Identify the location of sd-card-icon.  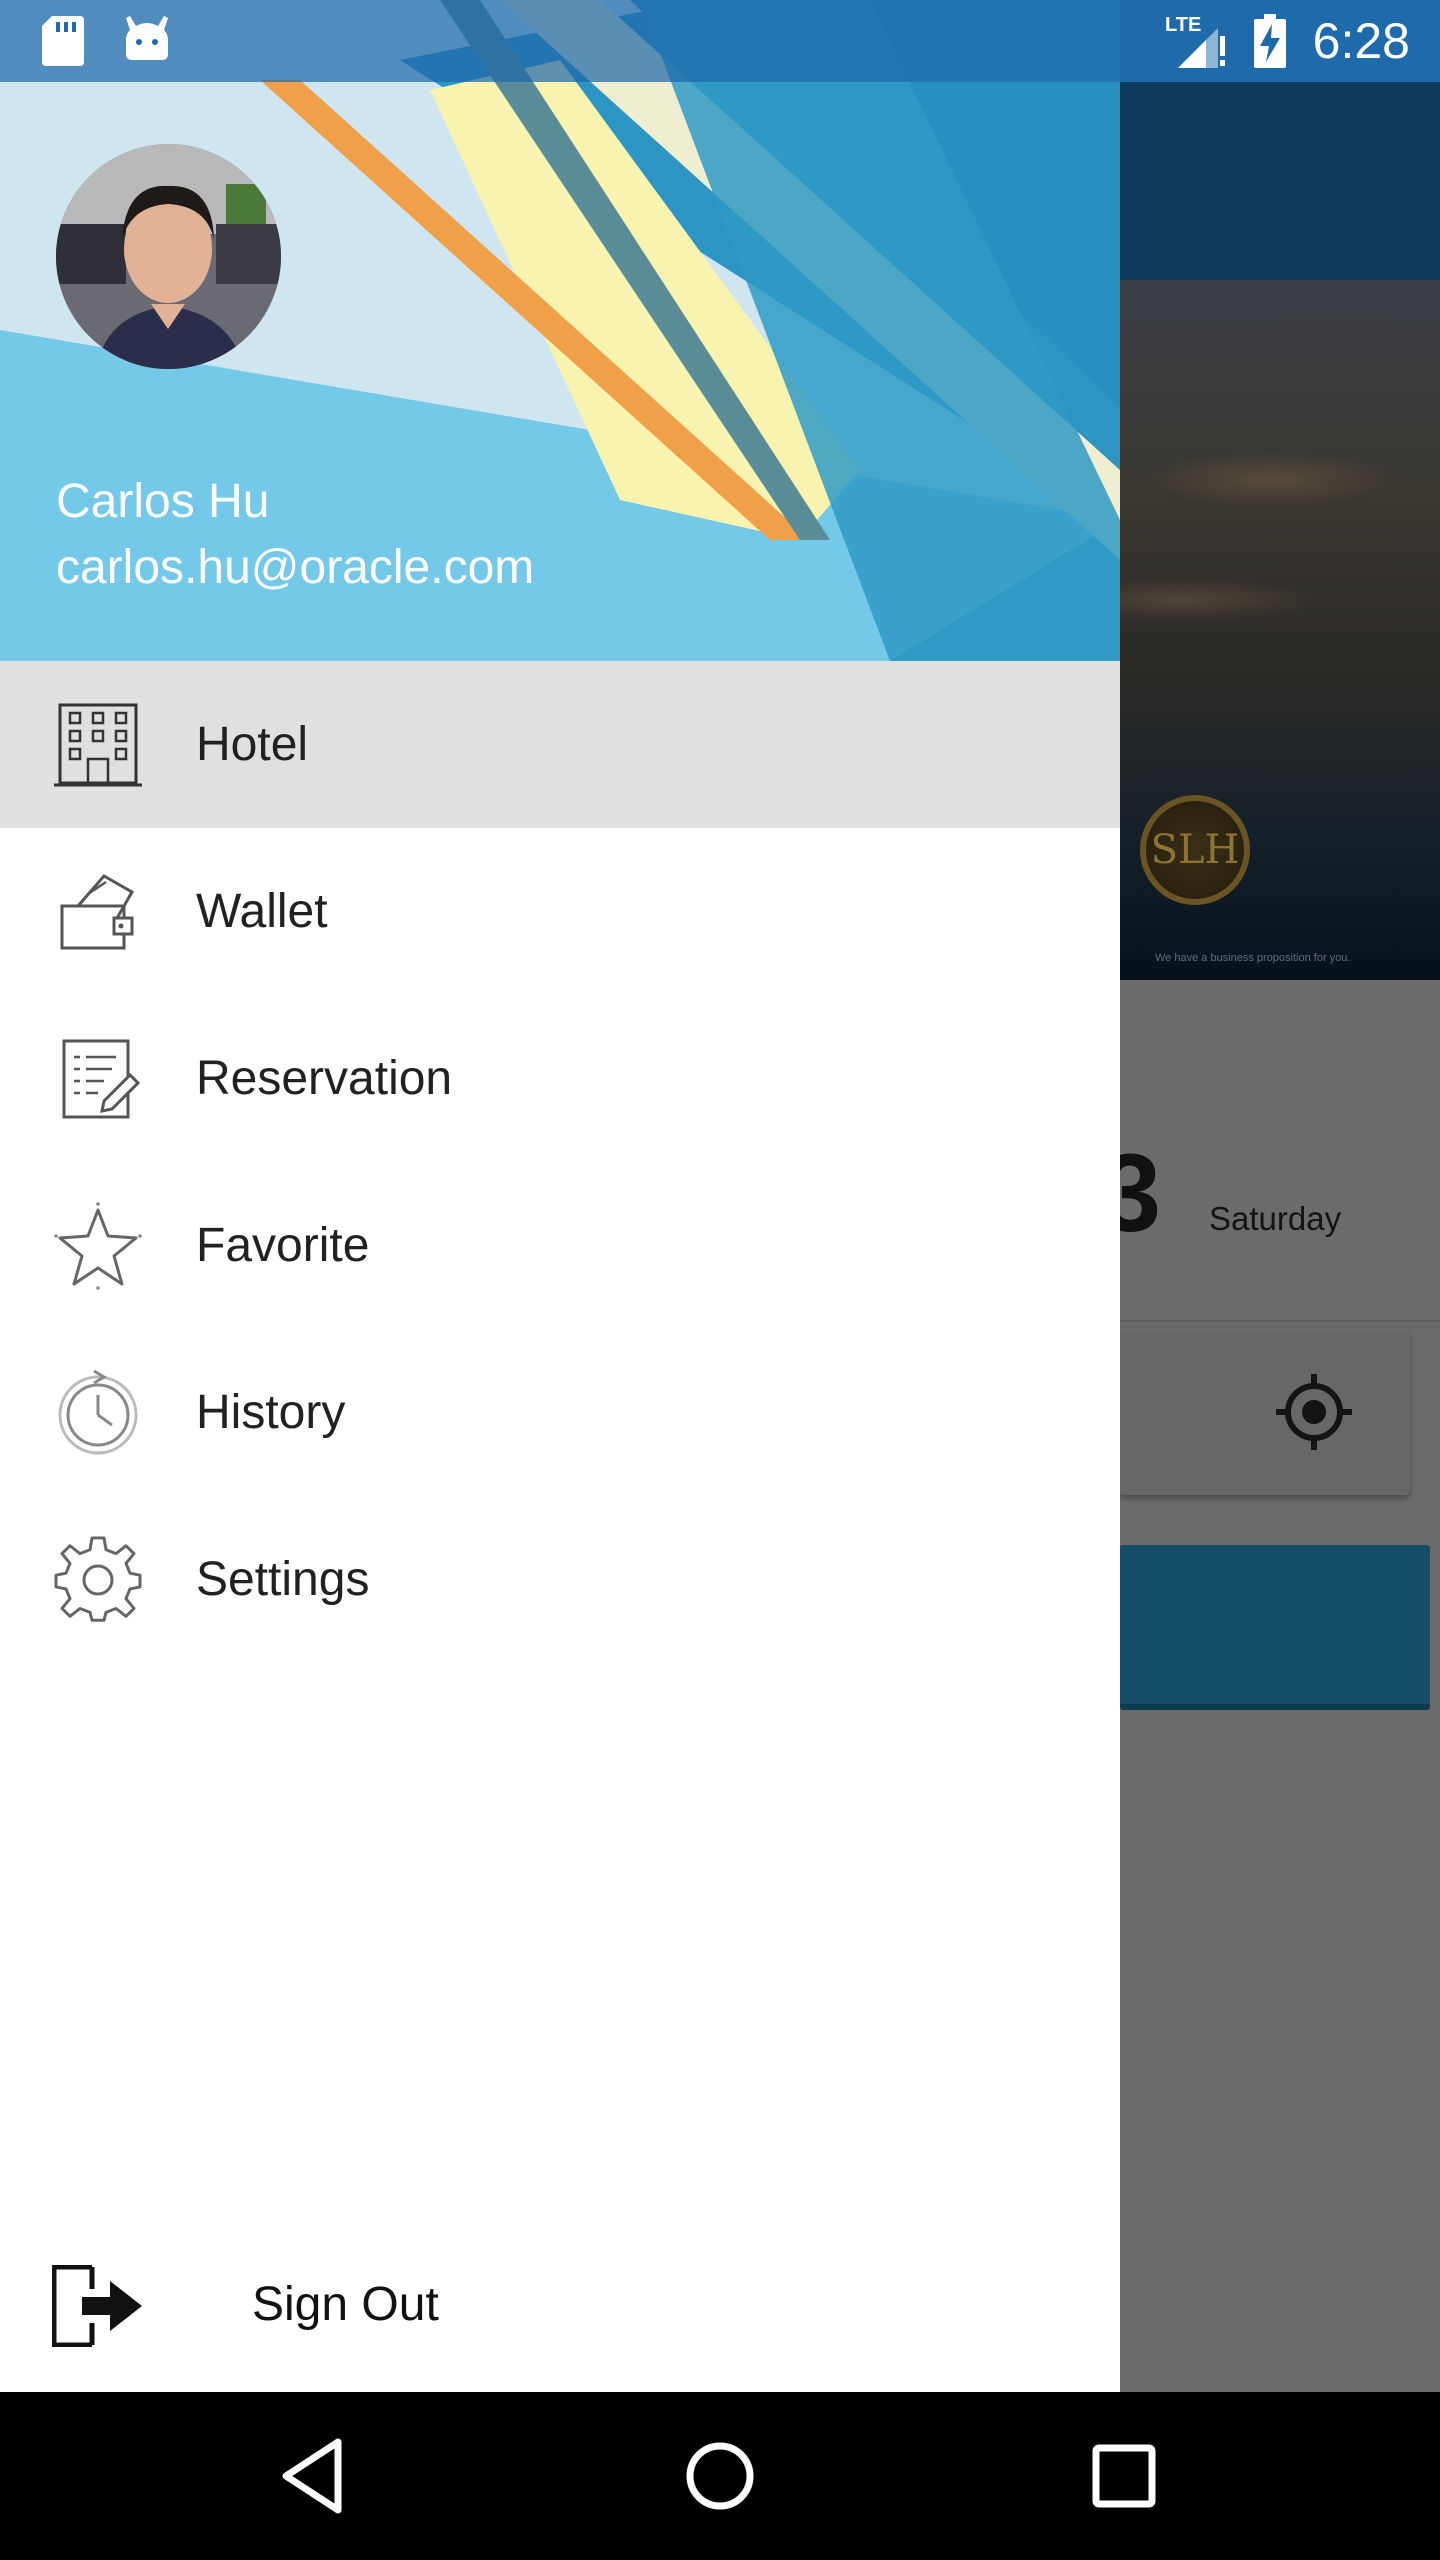
(63, 41).